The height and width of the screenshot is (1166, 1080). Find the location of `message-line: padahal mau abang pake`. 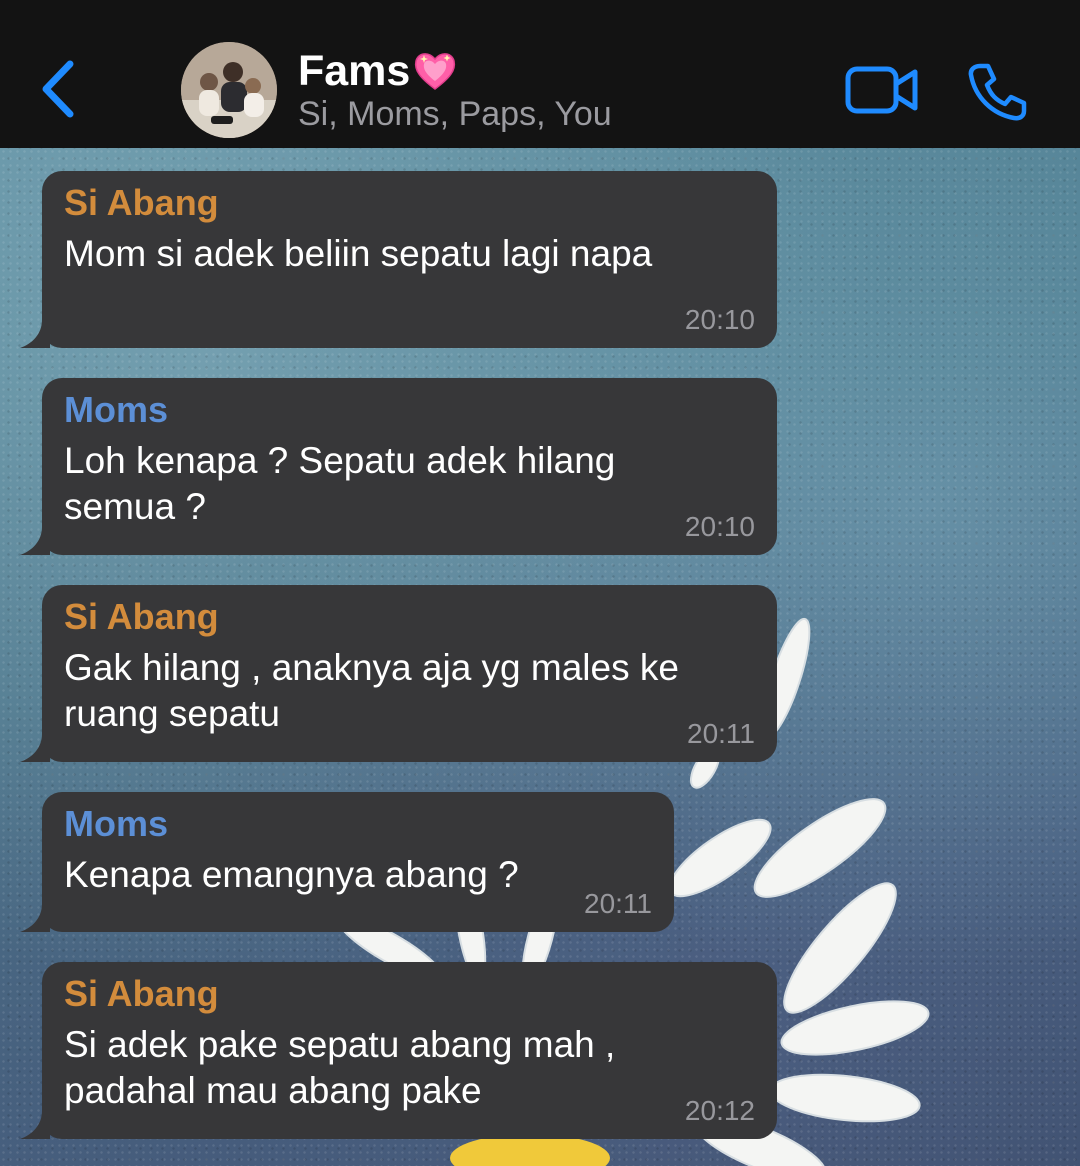

message-line: padahal mau abang pake is located at coordinates (273, 1090).